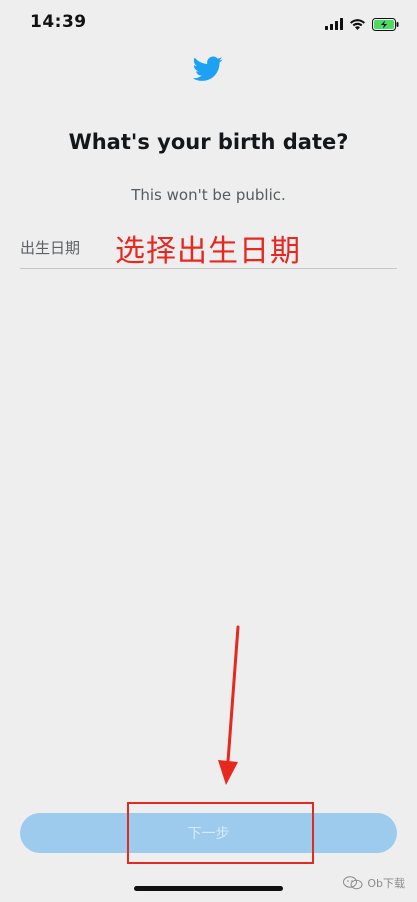 The width and height of the screenshot is (417, 902). I want to click on page-subtitle: This won't be public., so click(208, 195).